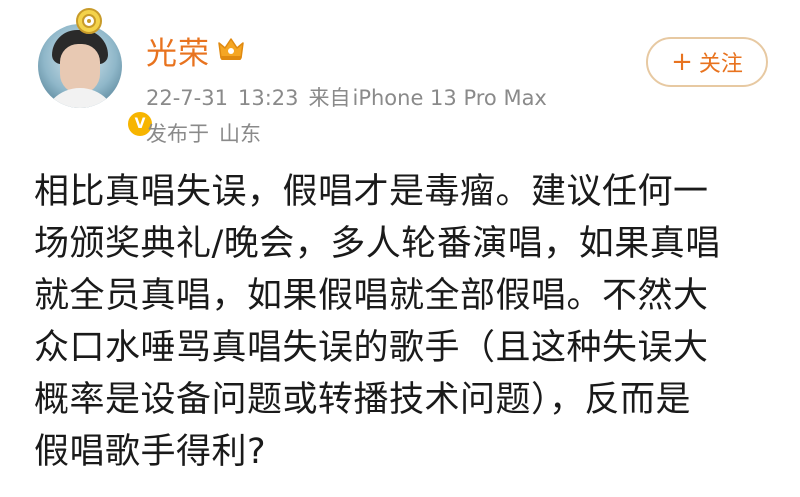 The image size is (800, 497). Describe the element at coordinates (240, 134) in the screenshot. I see `location-value: 山东` at that location.